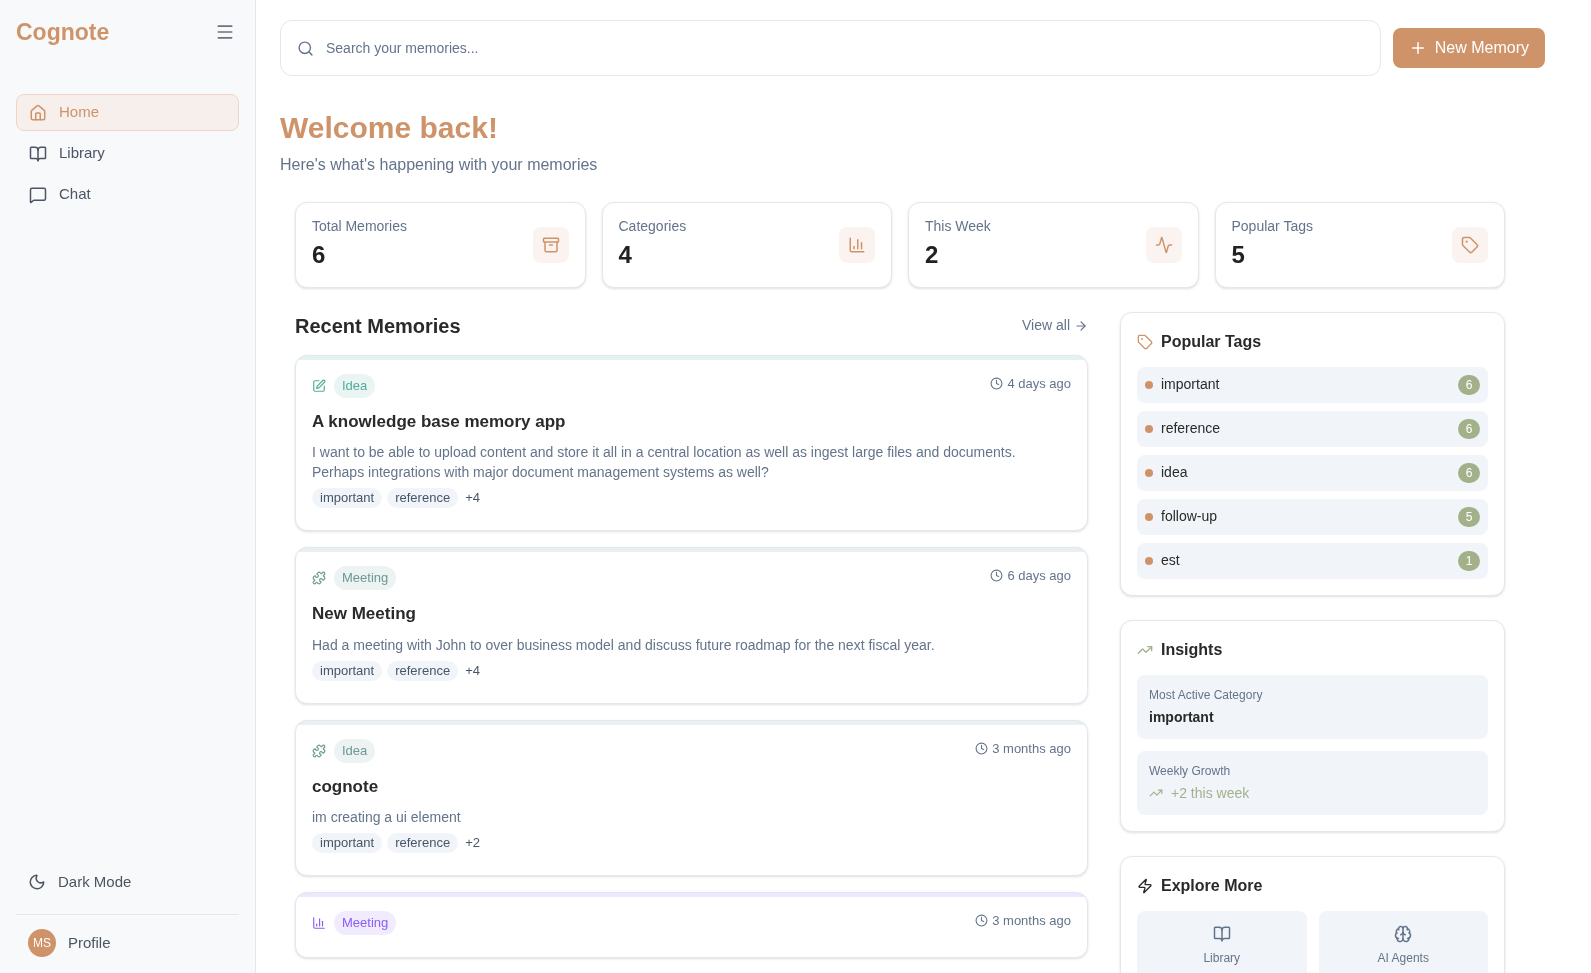 This screenshot has width=1591, height=973. Describe the element at coordinates (346, 786) in the screenshot. I see `memory-title: cognote` at that location.